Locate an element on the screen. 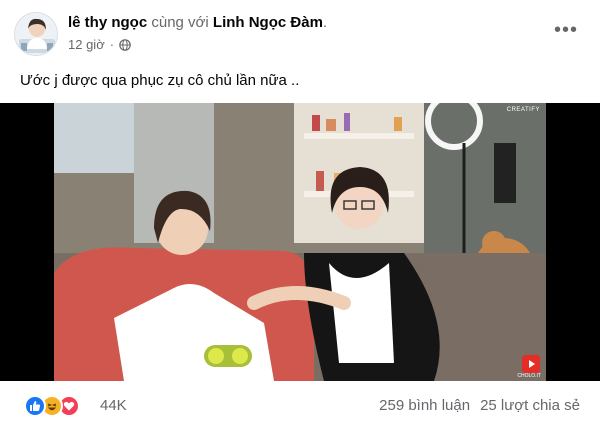  reaction-icons is located at coordinates (52, 406).